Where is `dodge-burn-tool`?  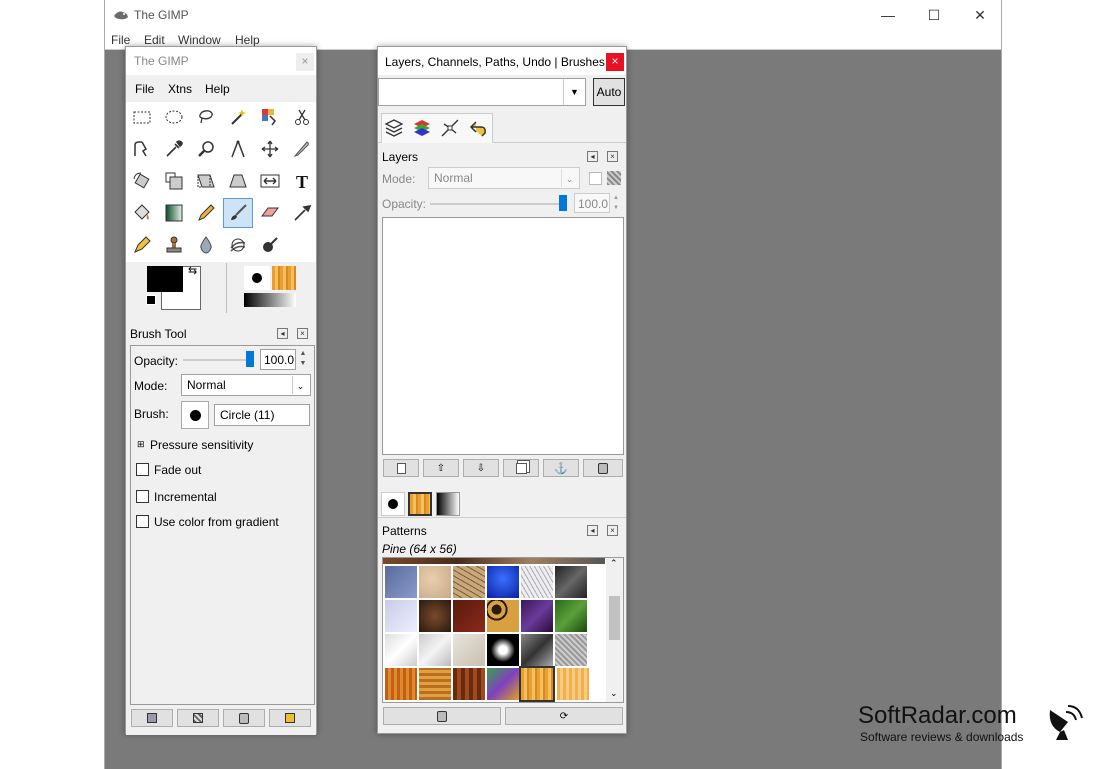
dodge-burn-tool is located at coordinates (270, 245).